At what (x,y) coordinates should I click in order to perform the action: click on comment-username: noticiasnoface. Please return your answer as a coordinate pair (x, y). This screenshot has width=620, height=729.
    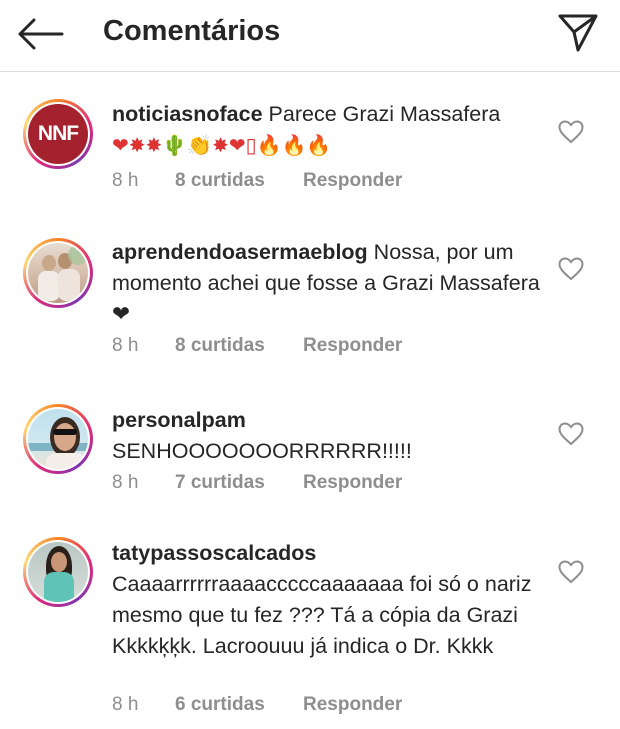
    Looking at the image, I should click on (187, 114).